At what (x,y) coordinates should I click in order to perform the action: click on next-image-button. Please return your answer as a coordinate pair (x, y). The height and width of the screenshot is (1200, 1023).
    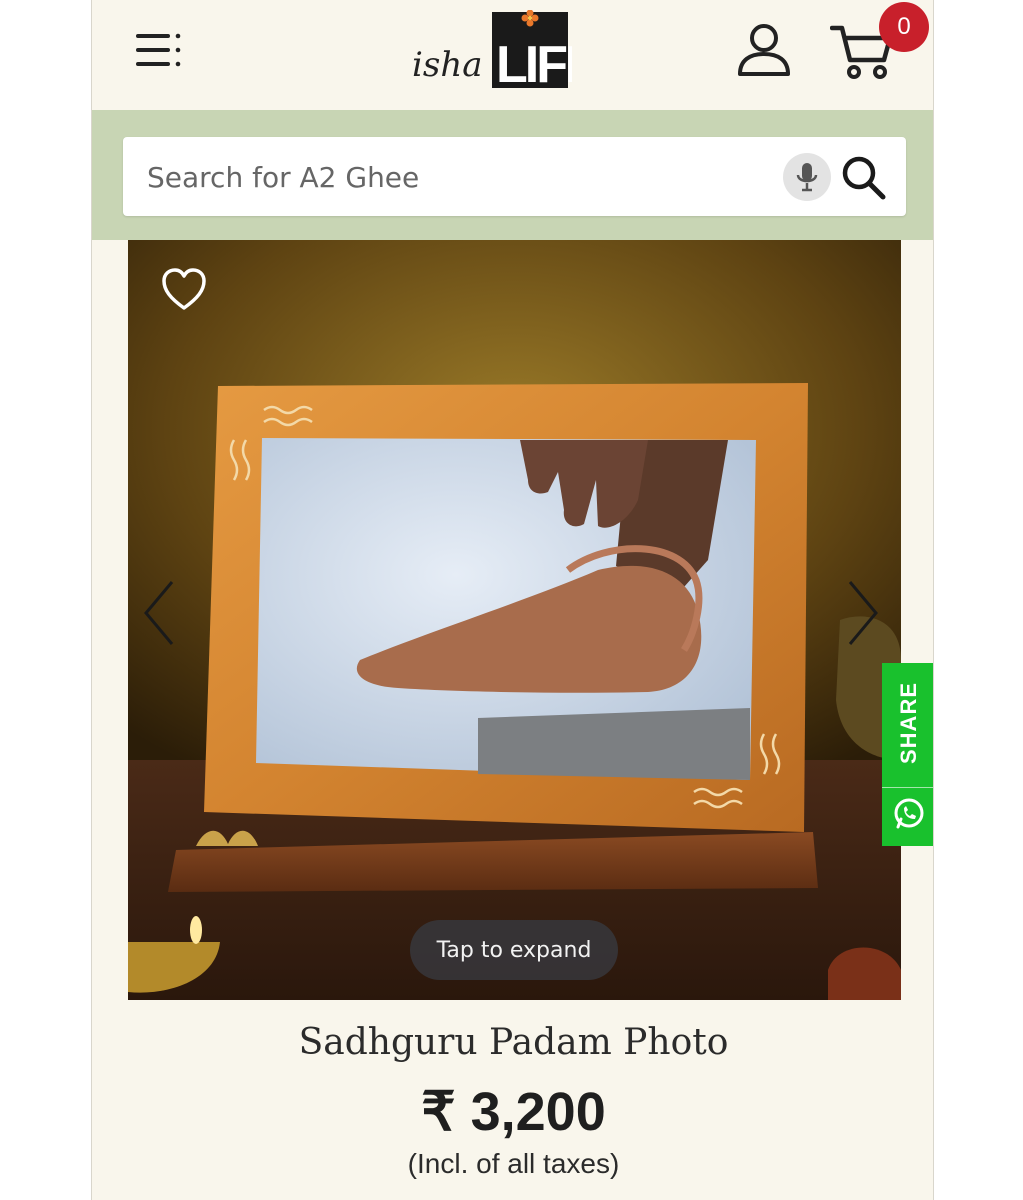
    Looking at the image, I should click on (862, 613).